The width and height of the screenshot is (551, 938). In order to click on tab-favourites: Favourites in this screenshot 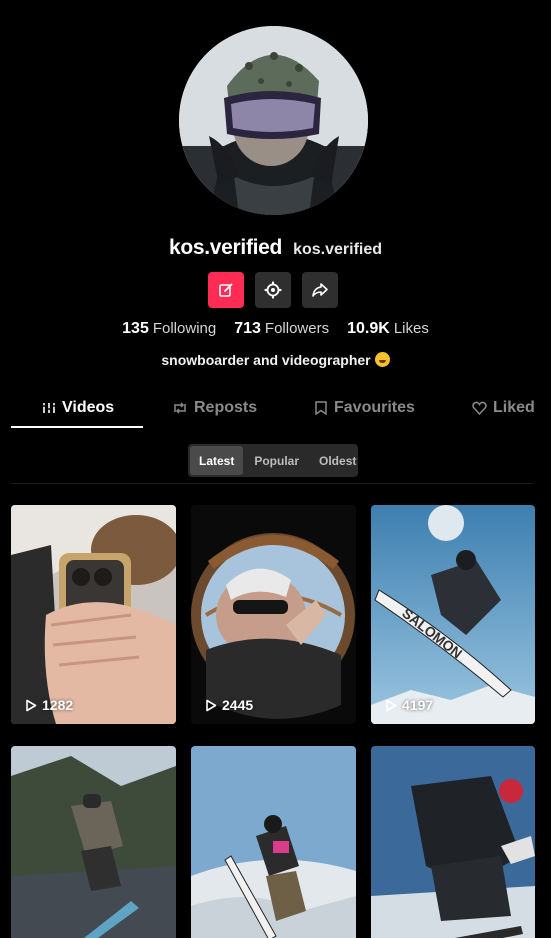, I will do `click(364, 408)`.